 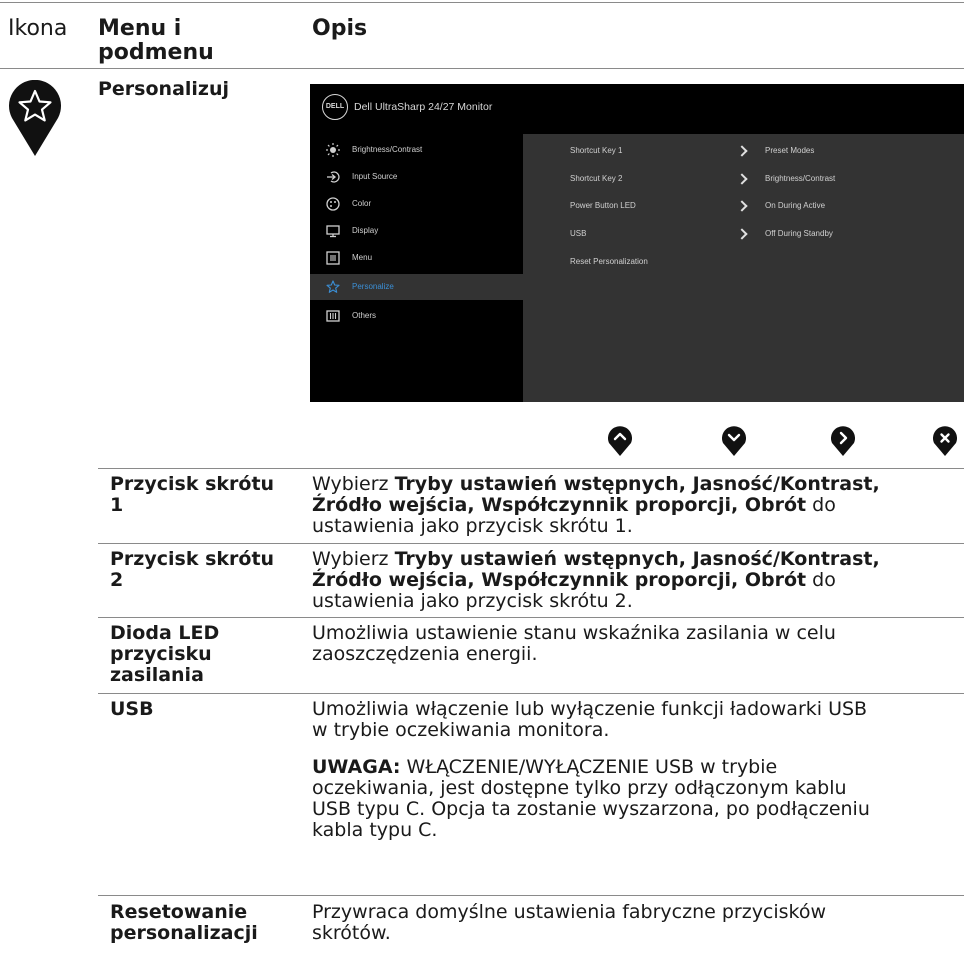 I want to click on entry-name-line: Resetowanie, so click(x=179, y=912).